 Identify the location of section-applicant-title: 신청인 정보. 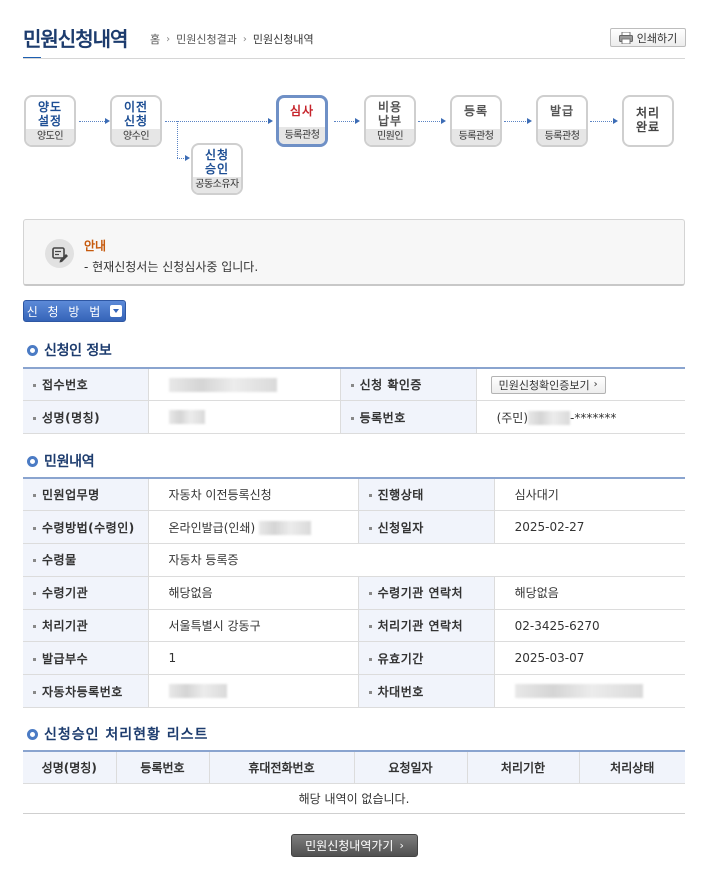
(69, 350).